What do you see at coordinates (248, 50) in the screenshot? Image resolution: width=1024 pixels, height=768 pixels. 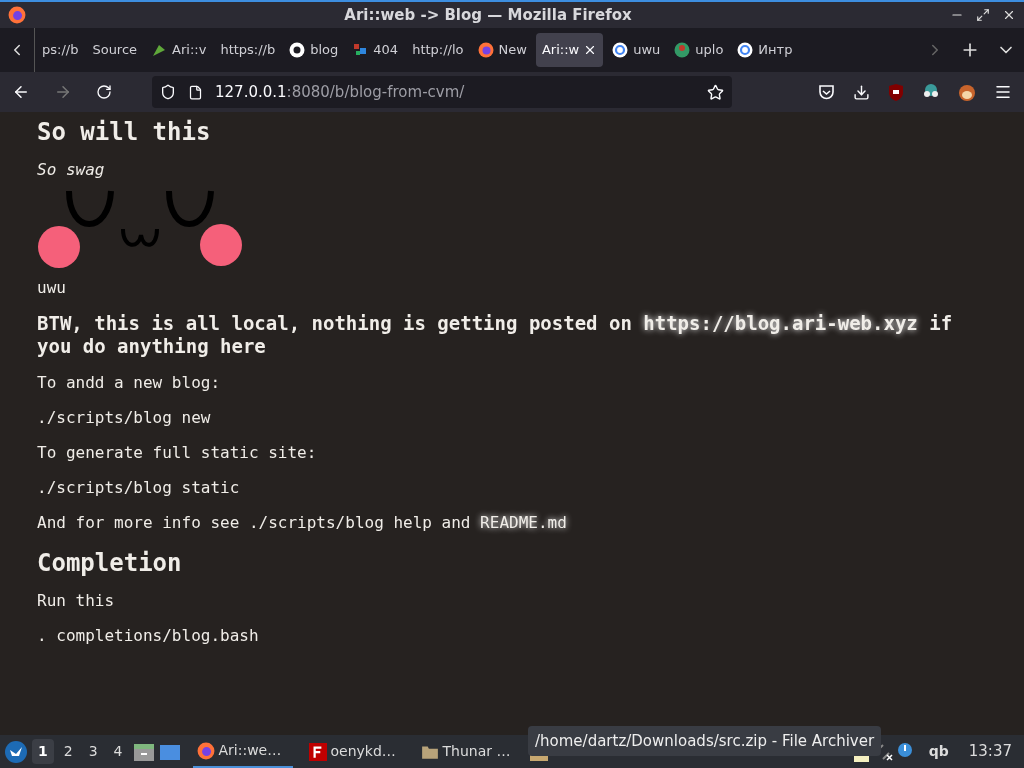 I see `browser-tab: https://b` at bounding box center [248, 50].